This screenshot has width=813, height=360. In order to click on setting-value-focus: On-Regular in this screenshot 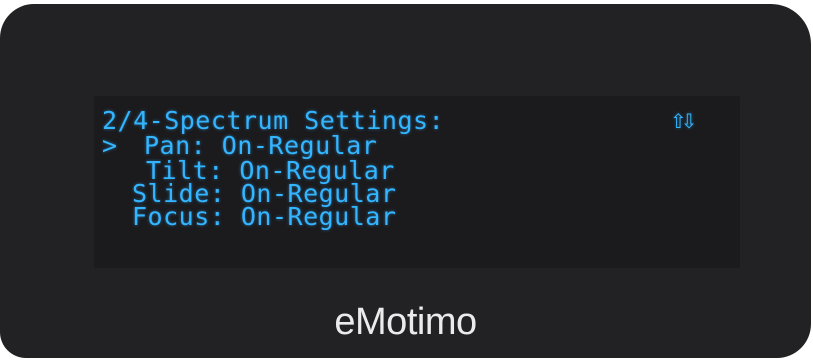, I will do `click(318, 216)`.